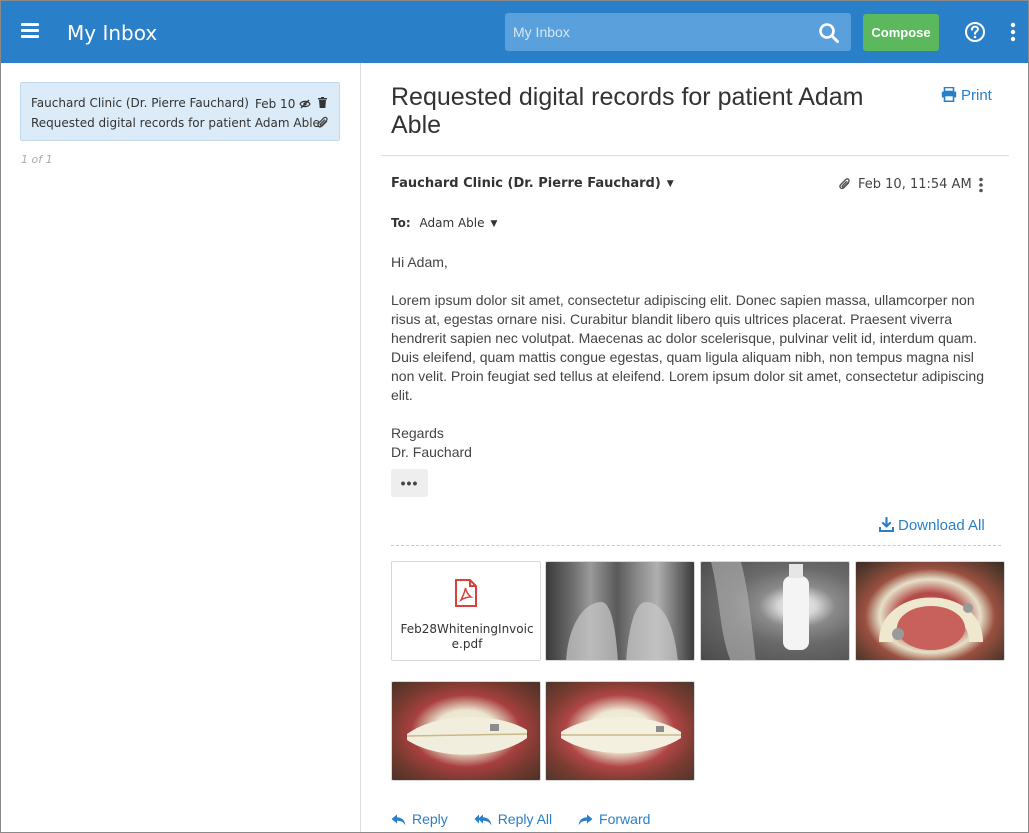  What do you see at coordinates (585, 820) in the screenshot?
I see `forward-icon` at bounding box center [585, 820].